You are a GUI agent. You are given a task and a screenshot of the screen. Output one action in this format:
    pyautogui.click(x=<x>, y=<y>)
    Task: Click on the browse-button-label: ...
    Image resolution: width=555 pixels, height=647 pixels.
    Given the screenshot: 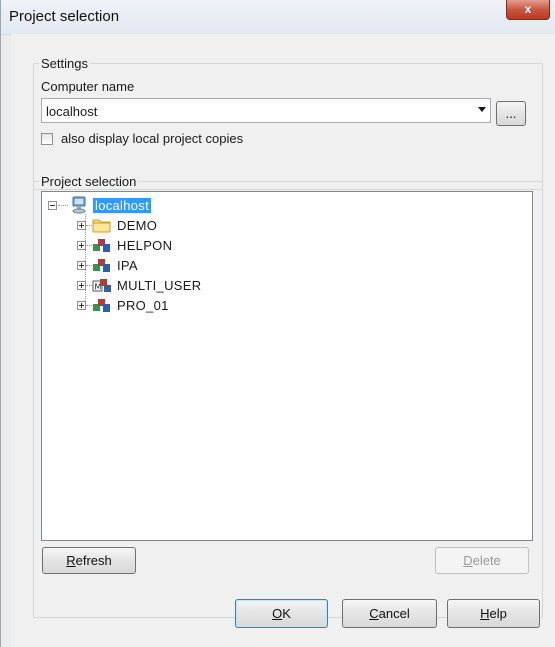 What is the action you would take?
    pyautogui.click(x=511, y=113)
    